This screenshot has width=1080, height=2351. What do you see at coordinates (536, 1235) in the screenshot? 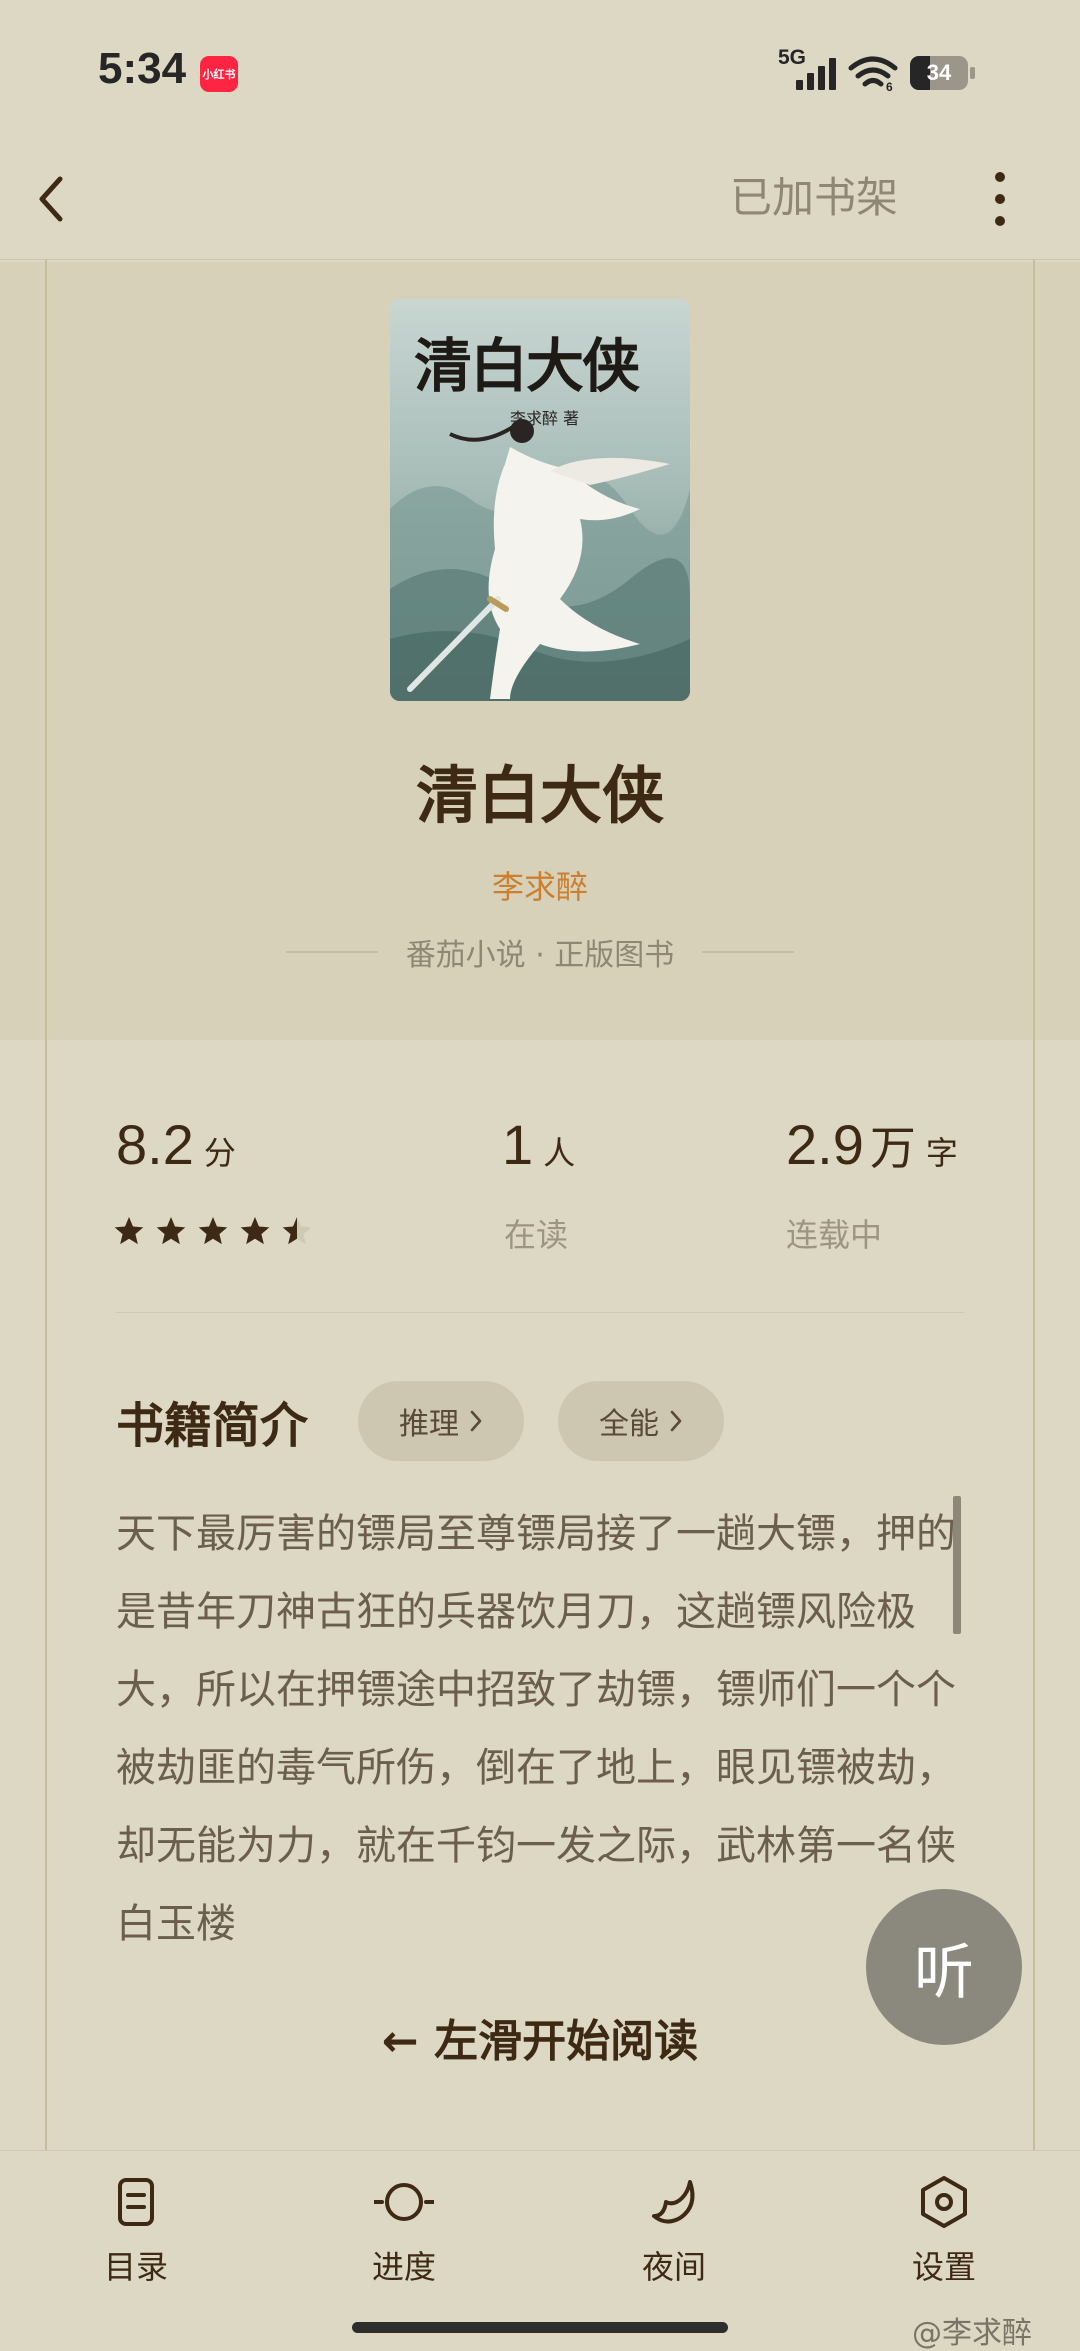
I see `readers-label: 在读` at bounding box center [536, 1235].